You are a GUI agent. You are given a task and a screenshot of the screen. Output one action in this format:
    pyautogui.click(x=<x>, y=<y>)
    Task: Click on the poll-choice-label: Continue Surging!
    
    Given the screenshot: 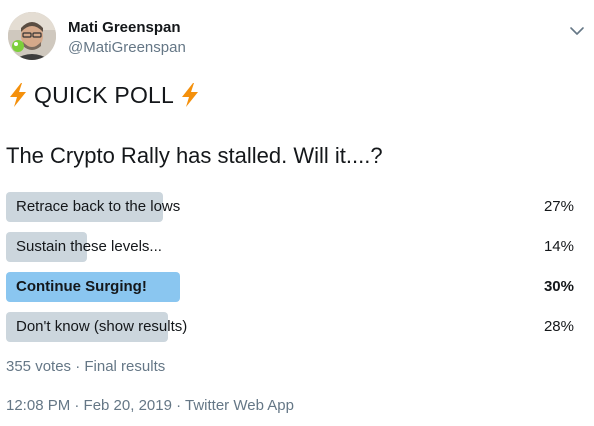 What is the action you would take?
    pyautogui.click(x=81, y=286)
    